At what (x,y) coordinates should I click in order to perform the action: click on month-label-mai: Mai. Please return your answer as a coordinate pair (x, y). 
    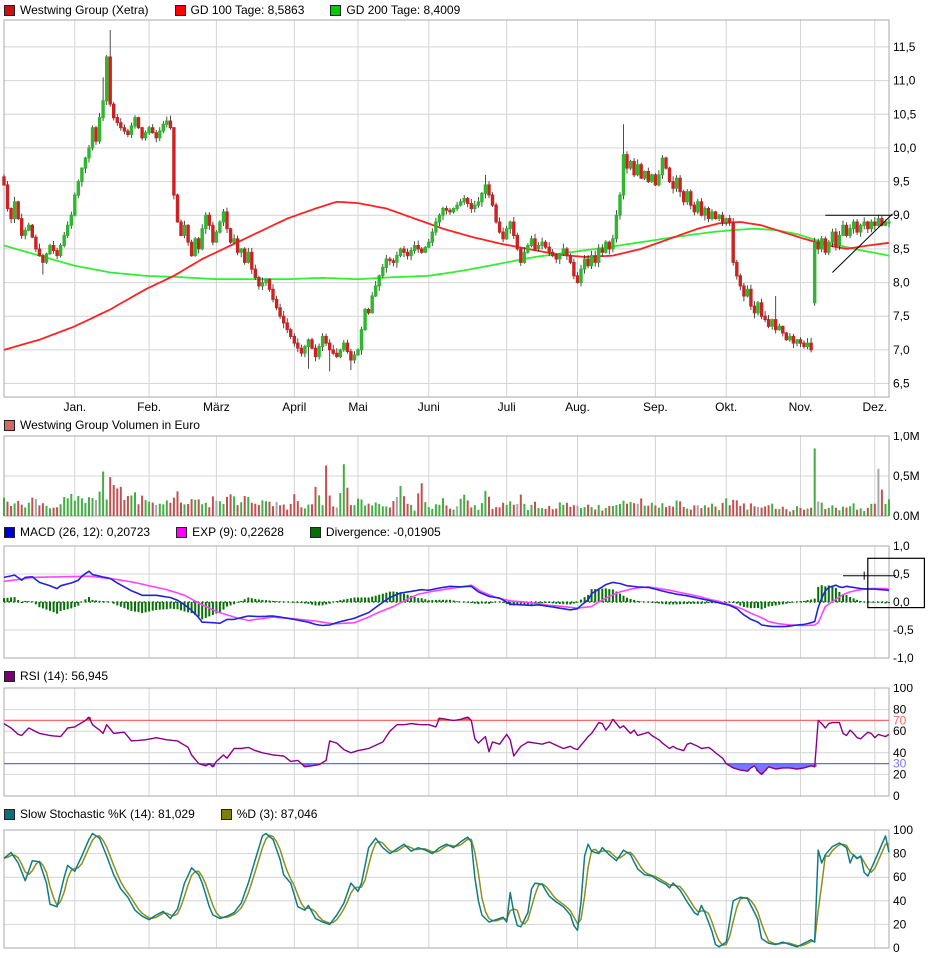
    Looking at the image, I should click on (358, 407).